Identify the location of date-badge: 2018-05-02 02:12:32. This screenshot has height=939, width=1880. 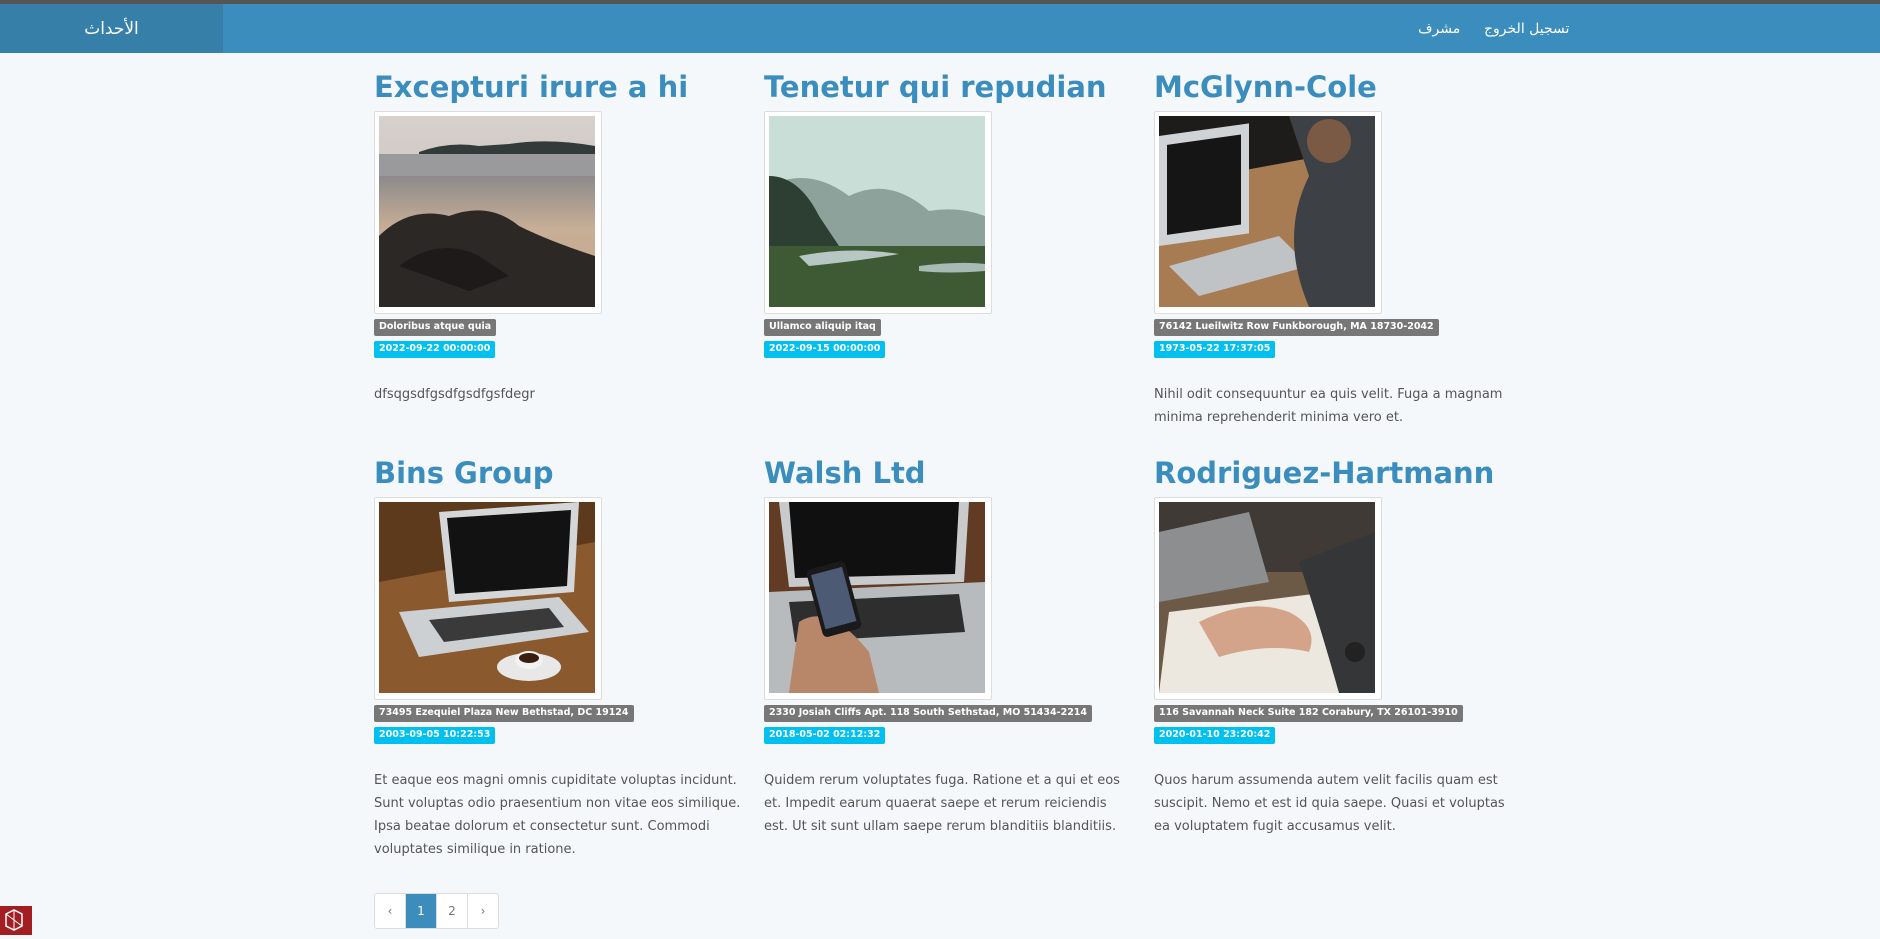
(825, 735).